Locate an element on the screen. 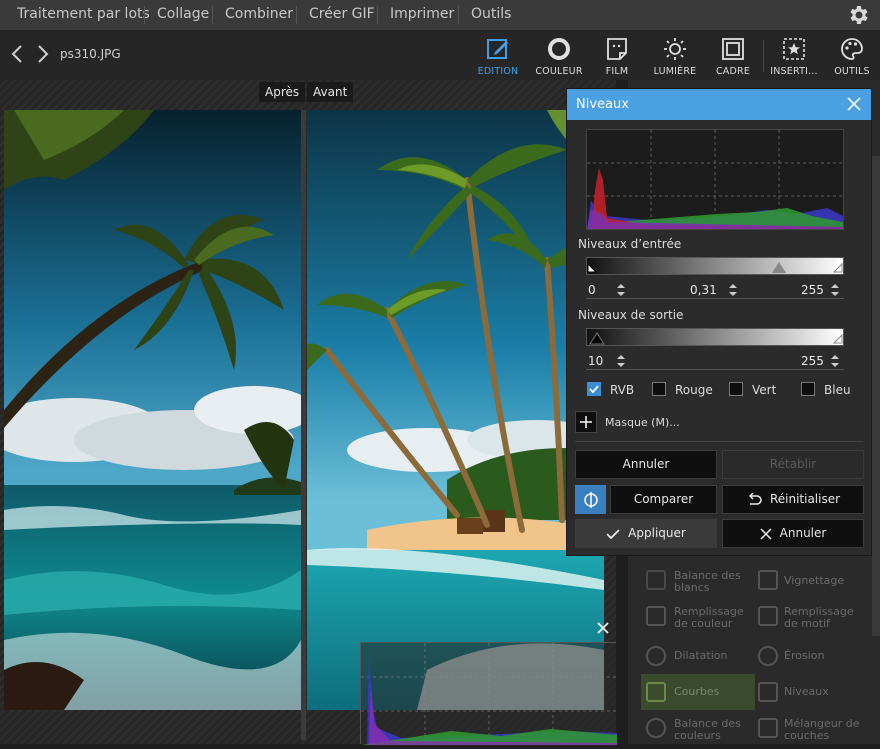 The image size is (880, 749). frame-icon is located at coordinates (733, 49).